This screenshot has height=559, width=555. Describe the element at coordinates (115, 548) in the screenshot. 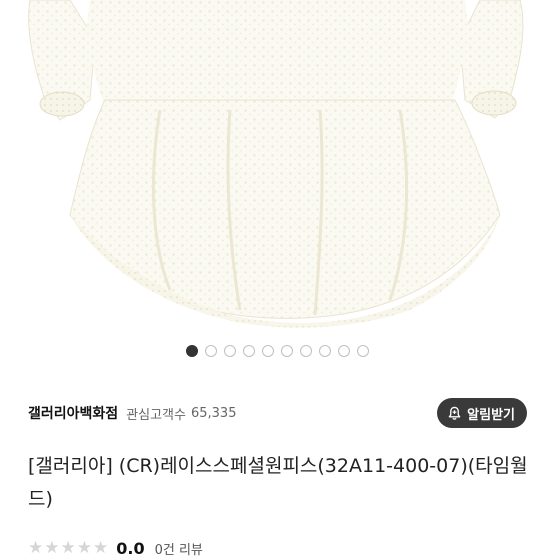

I see `rating-row: ★ ★ ★ ★ ★ 0.0 0건 리뷰` at that location.